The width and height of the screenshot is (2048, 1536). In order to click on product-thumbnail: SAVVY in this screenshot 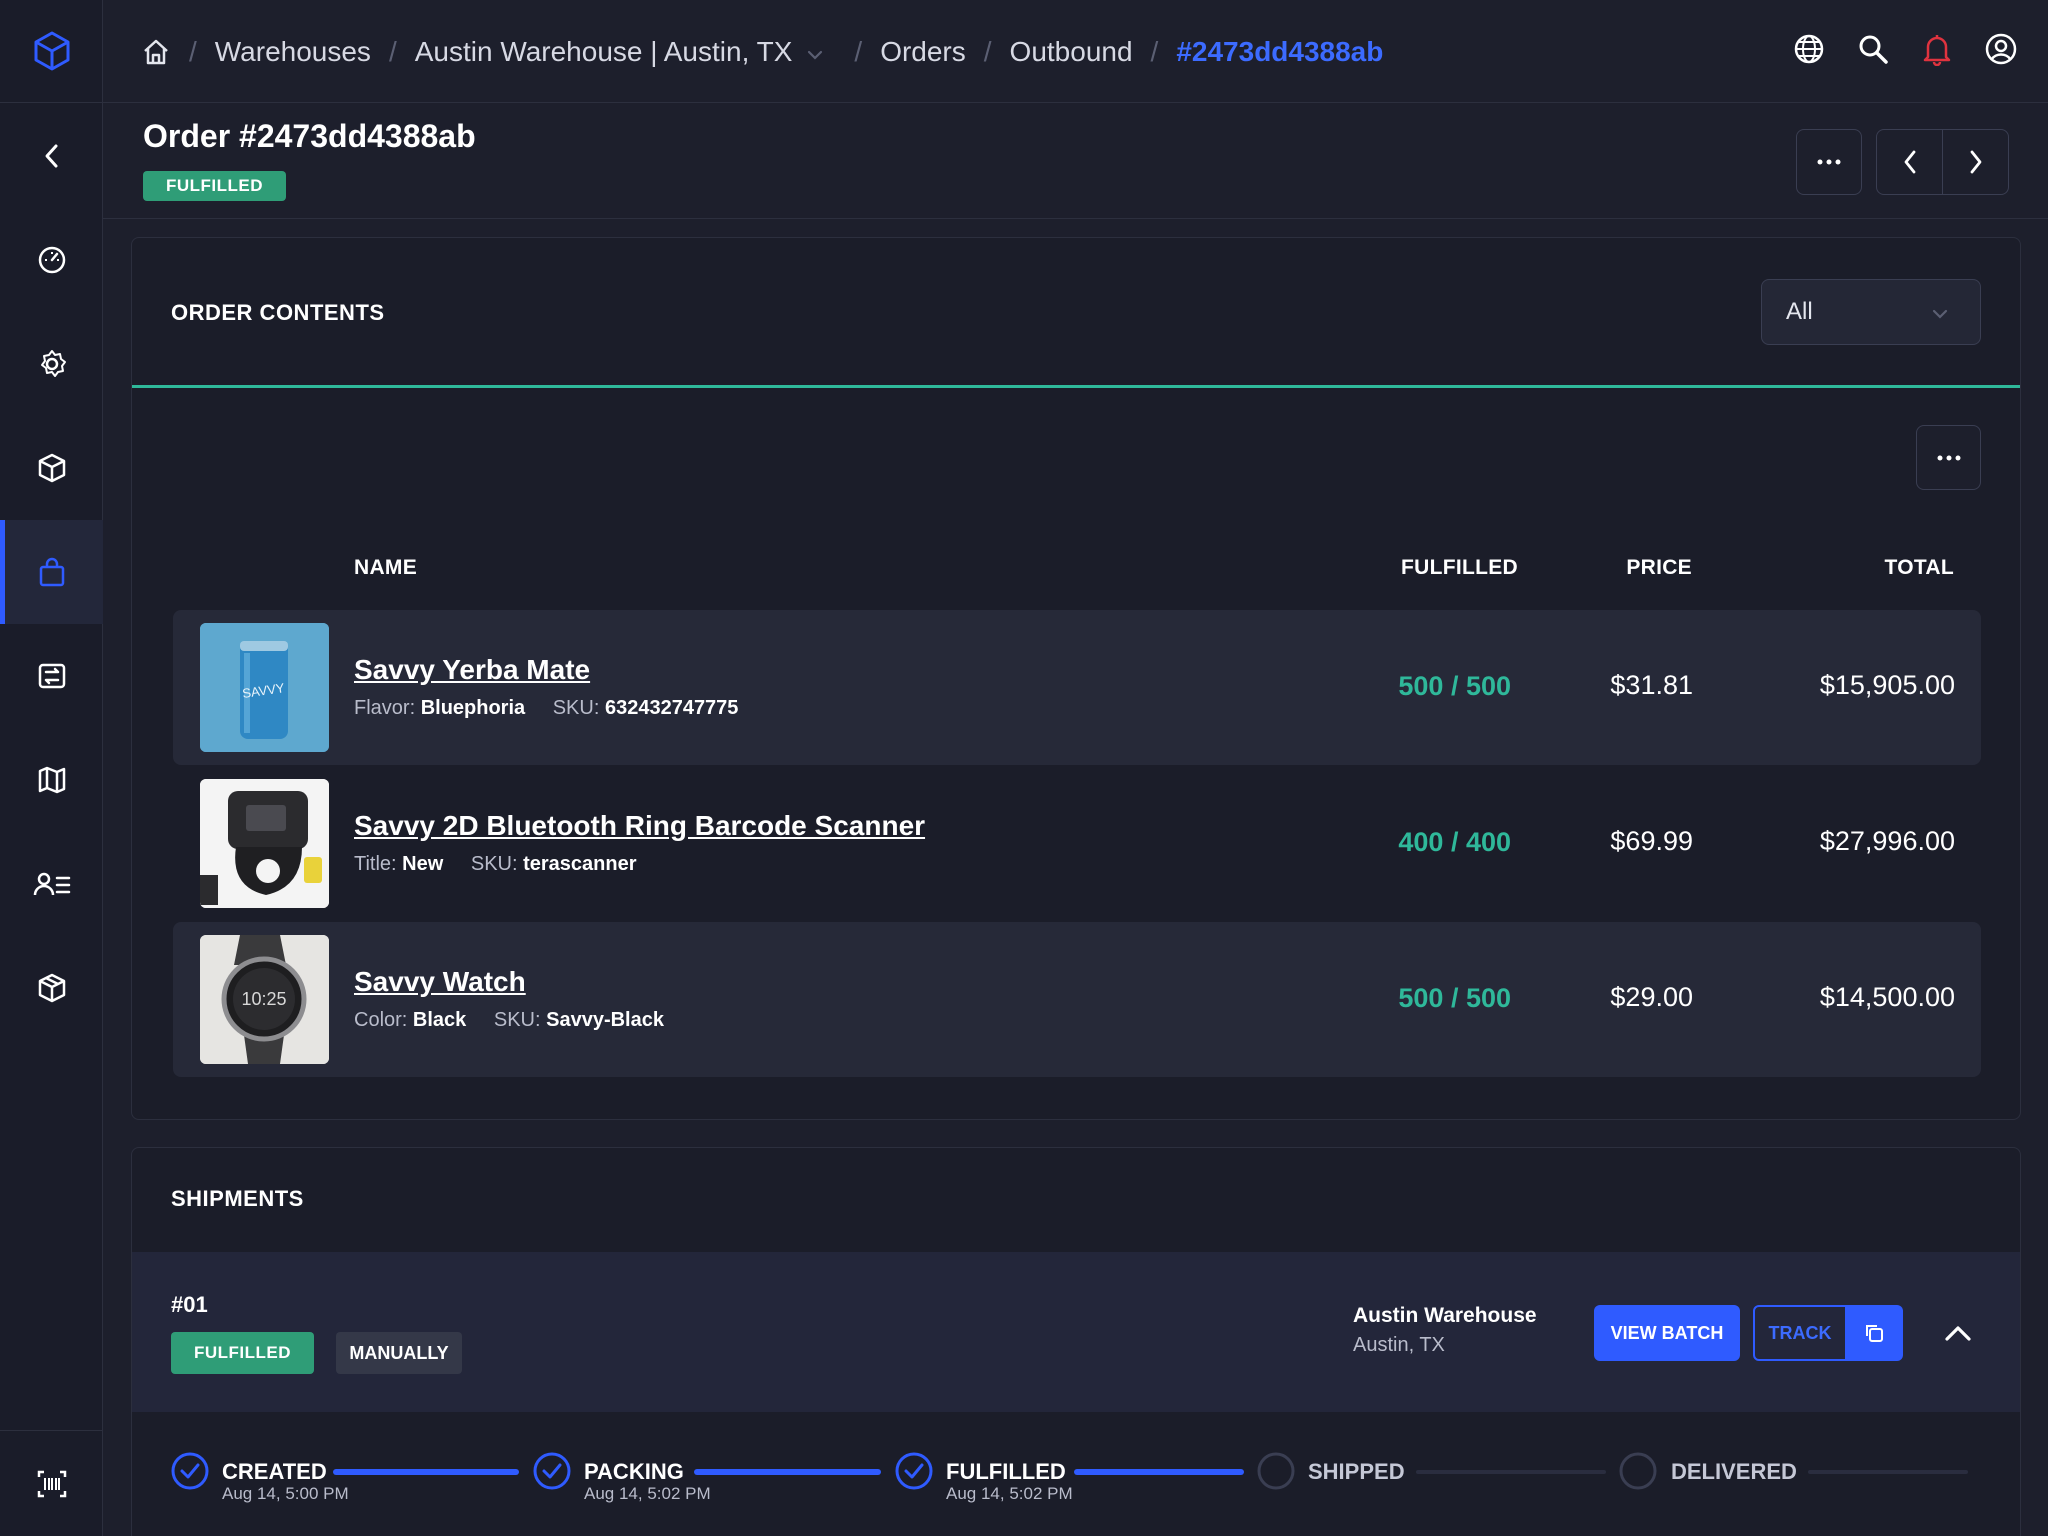, I will do `click(264, 687)`.